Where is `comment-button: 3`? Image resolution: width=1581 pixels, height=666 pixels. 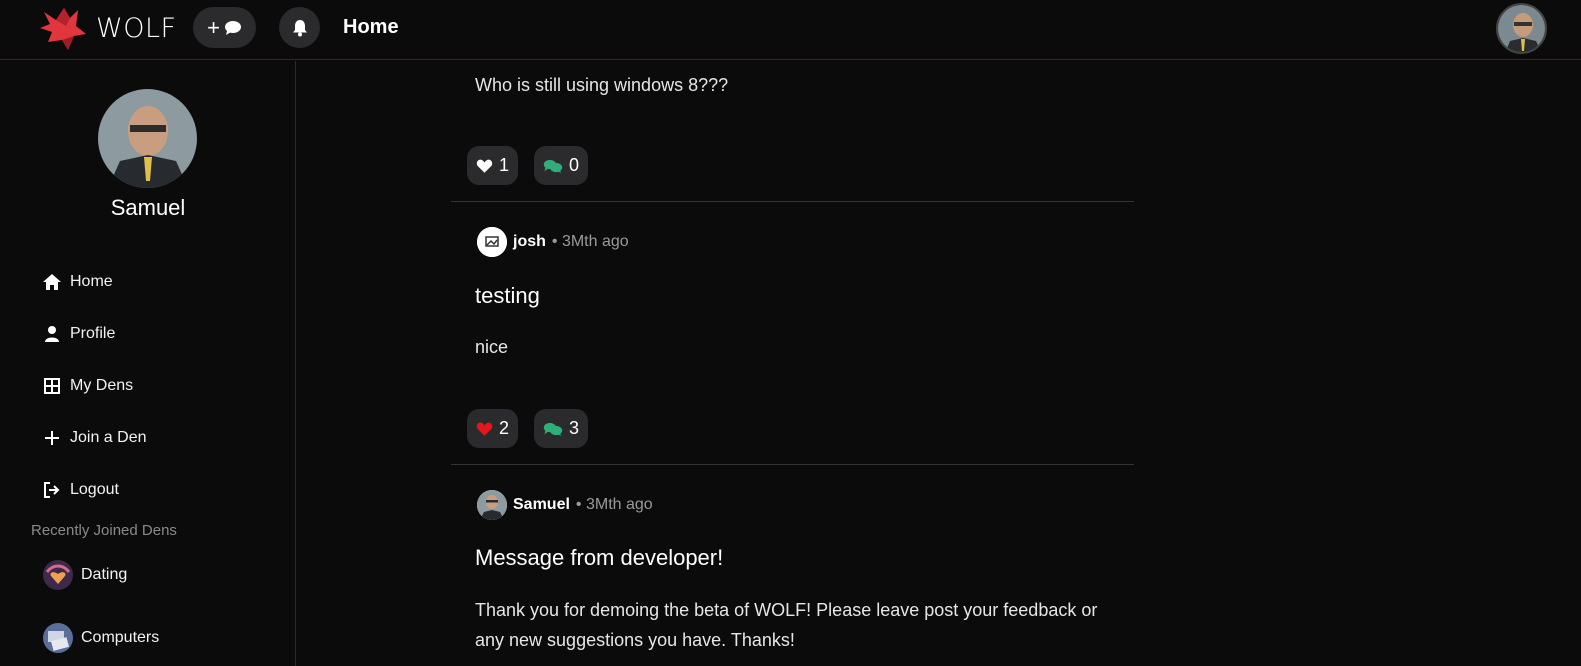
comment-button: 3 is located at coordinates (561, 428).